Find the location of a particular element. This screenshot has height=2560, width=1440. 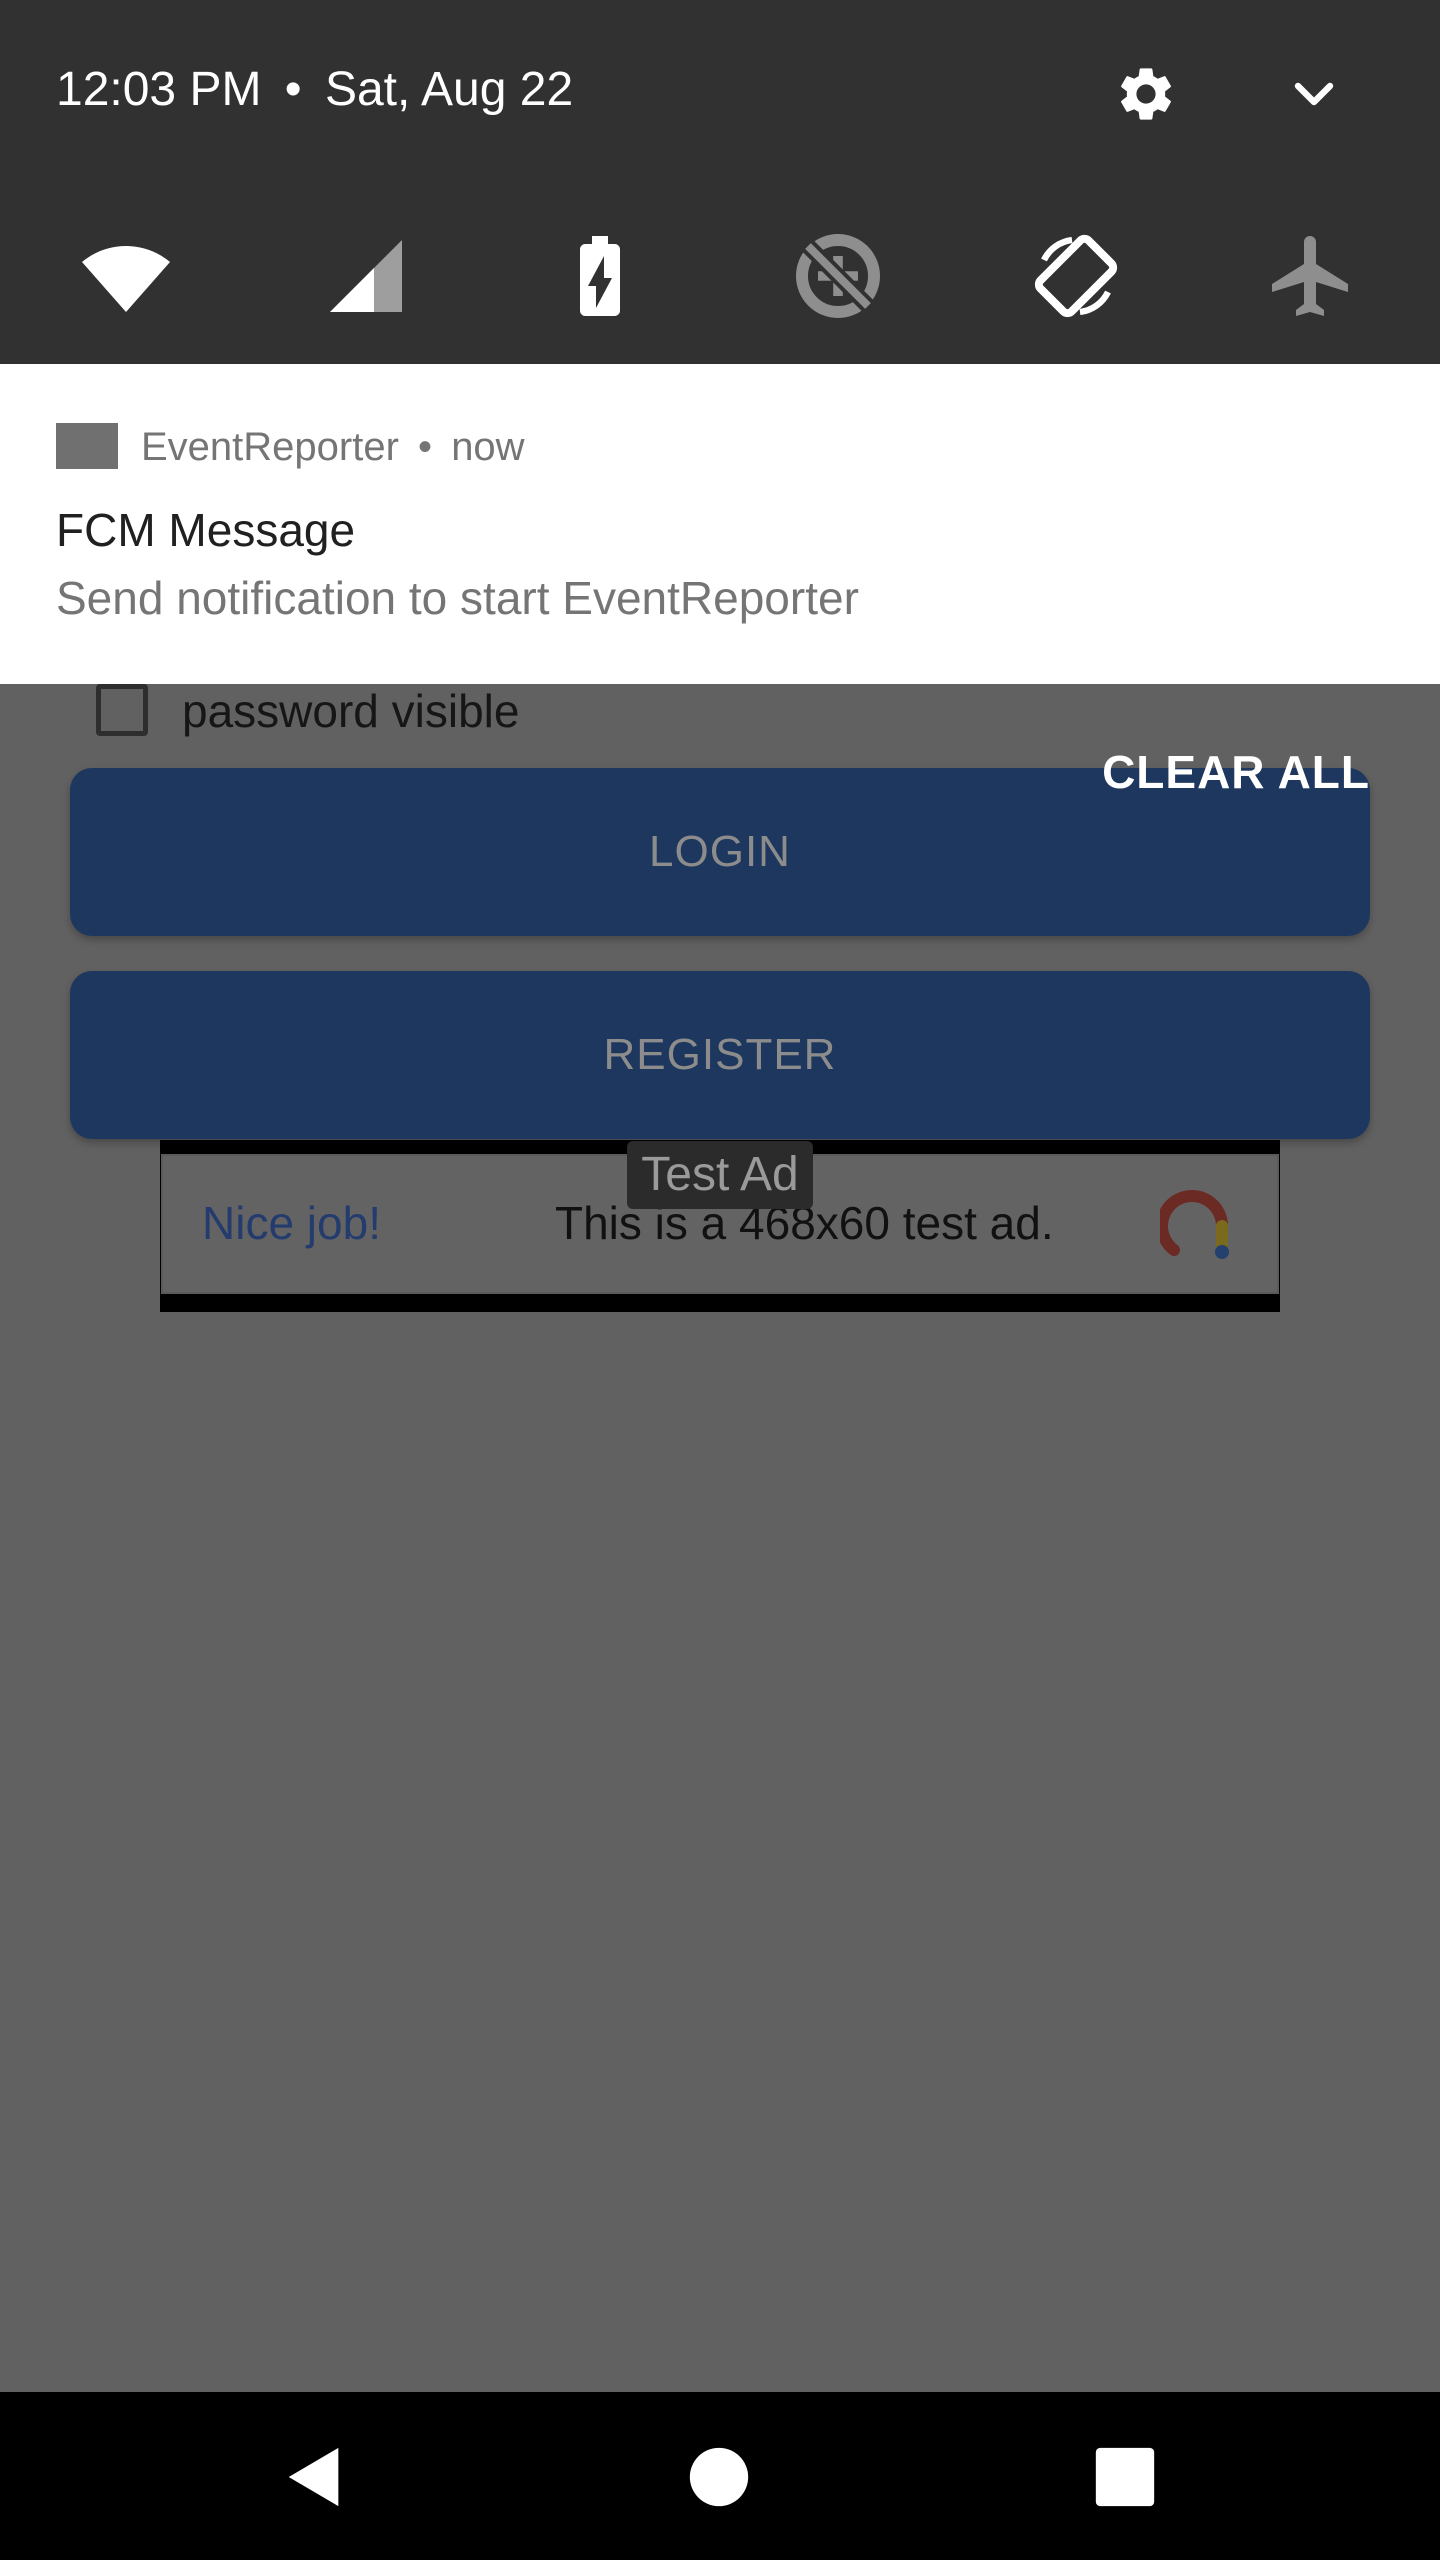

gear-icon is located at coordinates (1146, 94).